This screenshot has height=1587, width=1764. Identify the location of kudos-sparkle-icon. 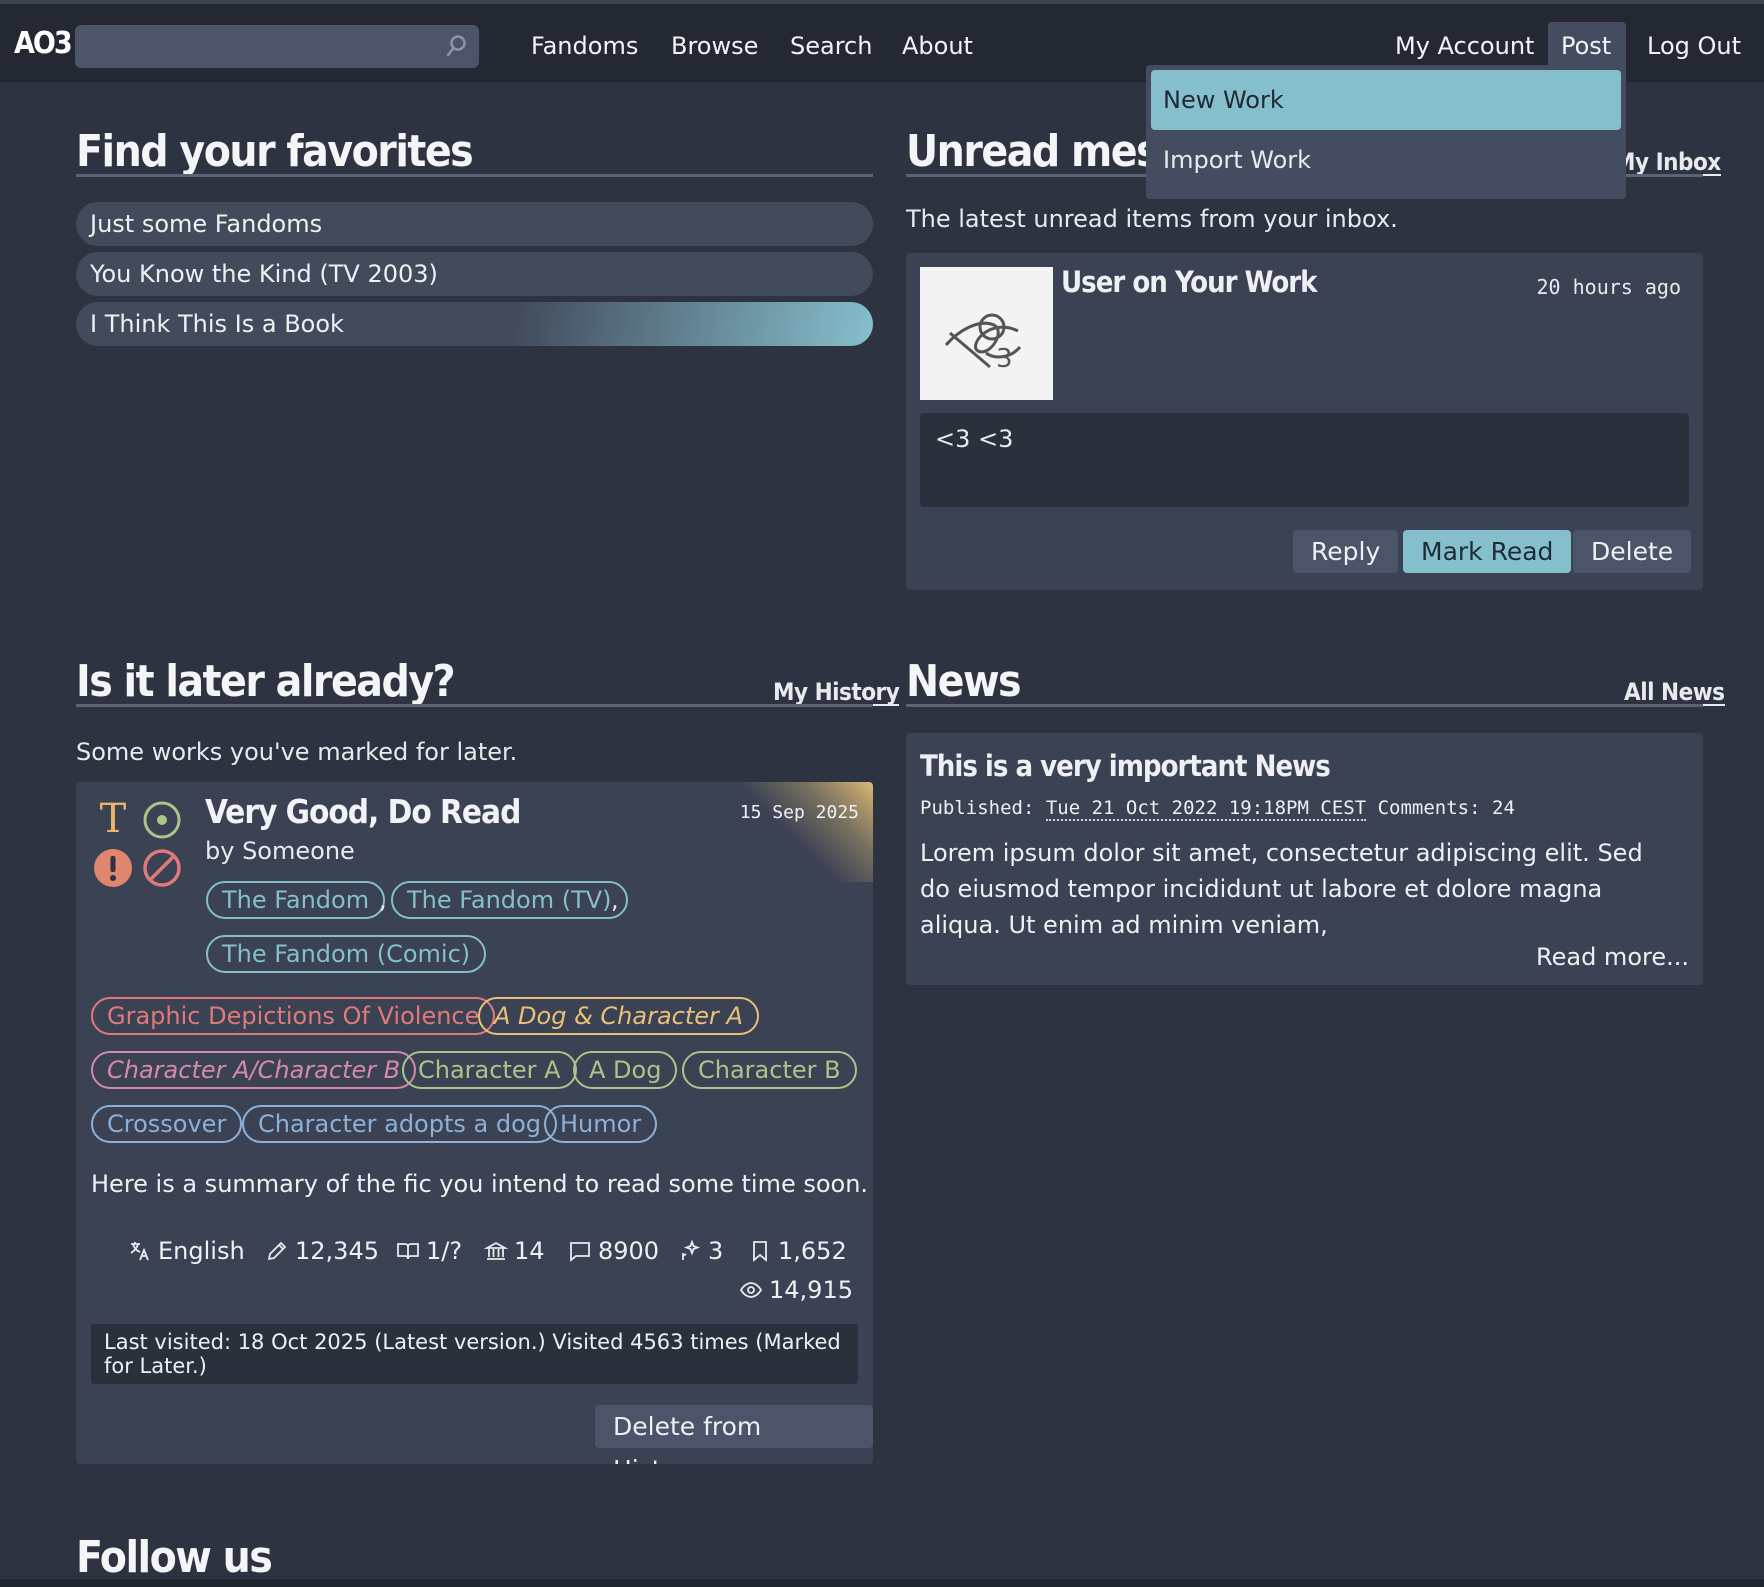
(691, 1249).